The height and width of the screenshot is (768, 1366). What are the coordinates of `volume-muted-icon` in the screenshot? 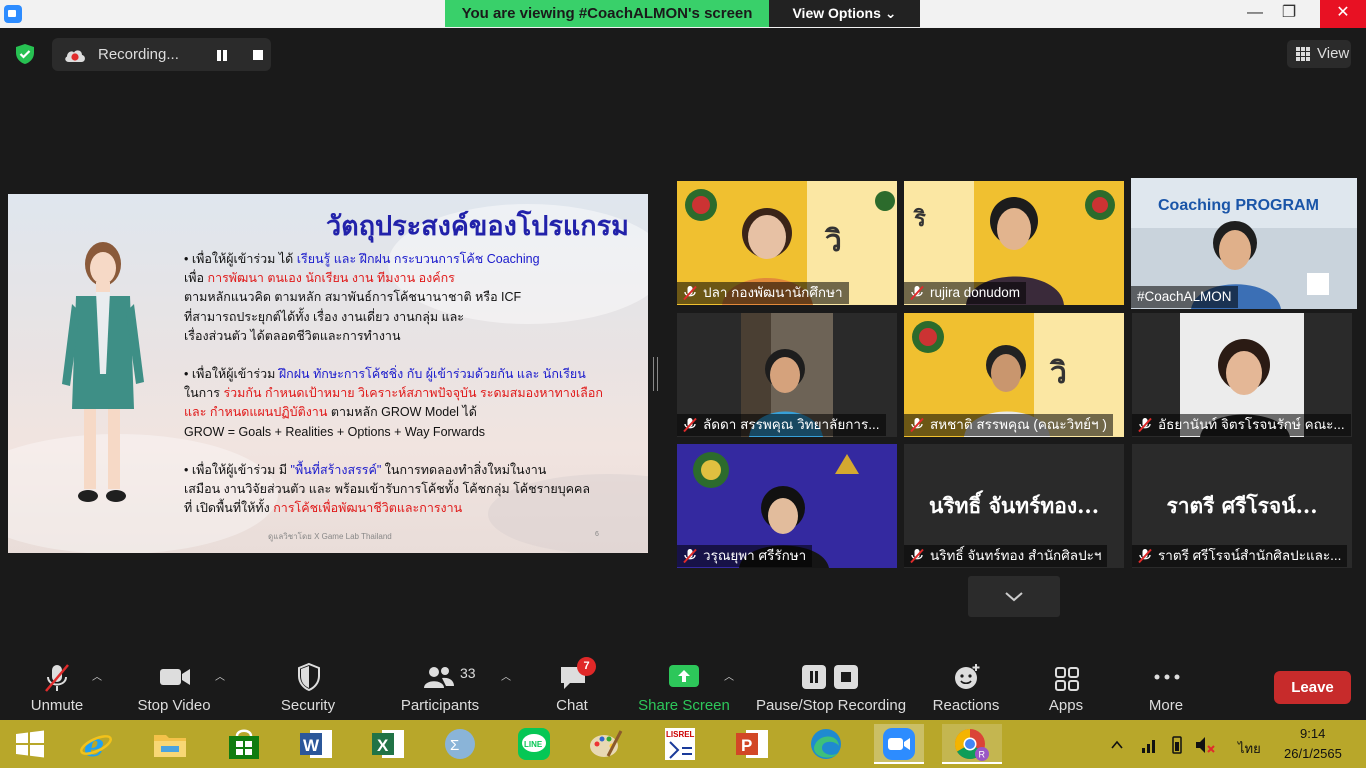 It's located at (1205, 745).